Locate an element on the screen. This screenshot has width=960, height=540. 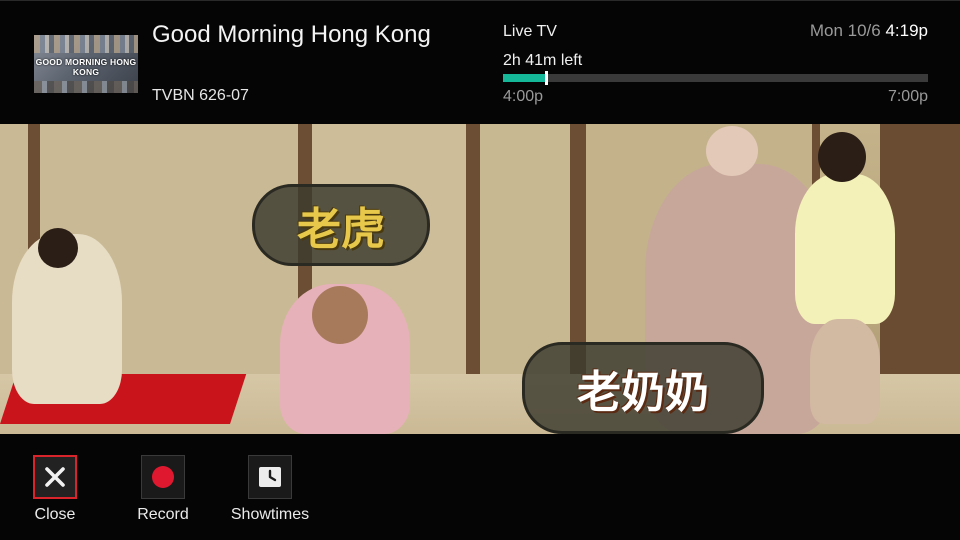
time-remaining: 2h 41m left is located at coordinates (543, 60).